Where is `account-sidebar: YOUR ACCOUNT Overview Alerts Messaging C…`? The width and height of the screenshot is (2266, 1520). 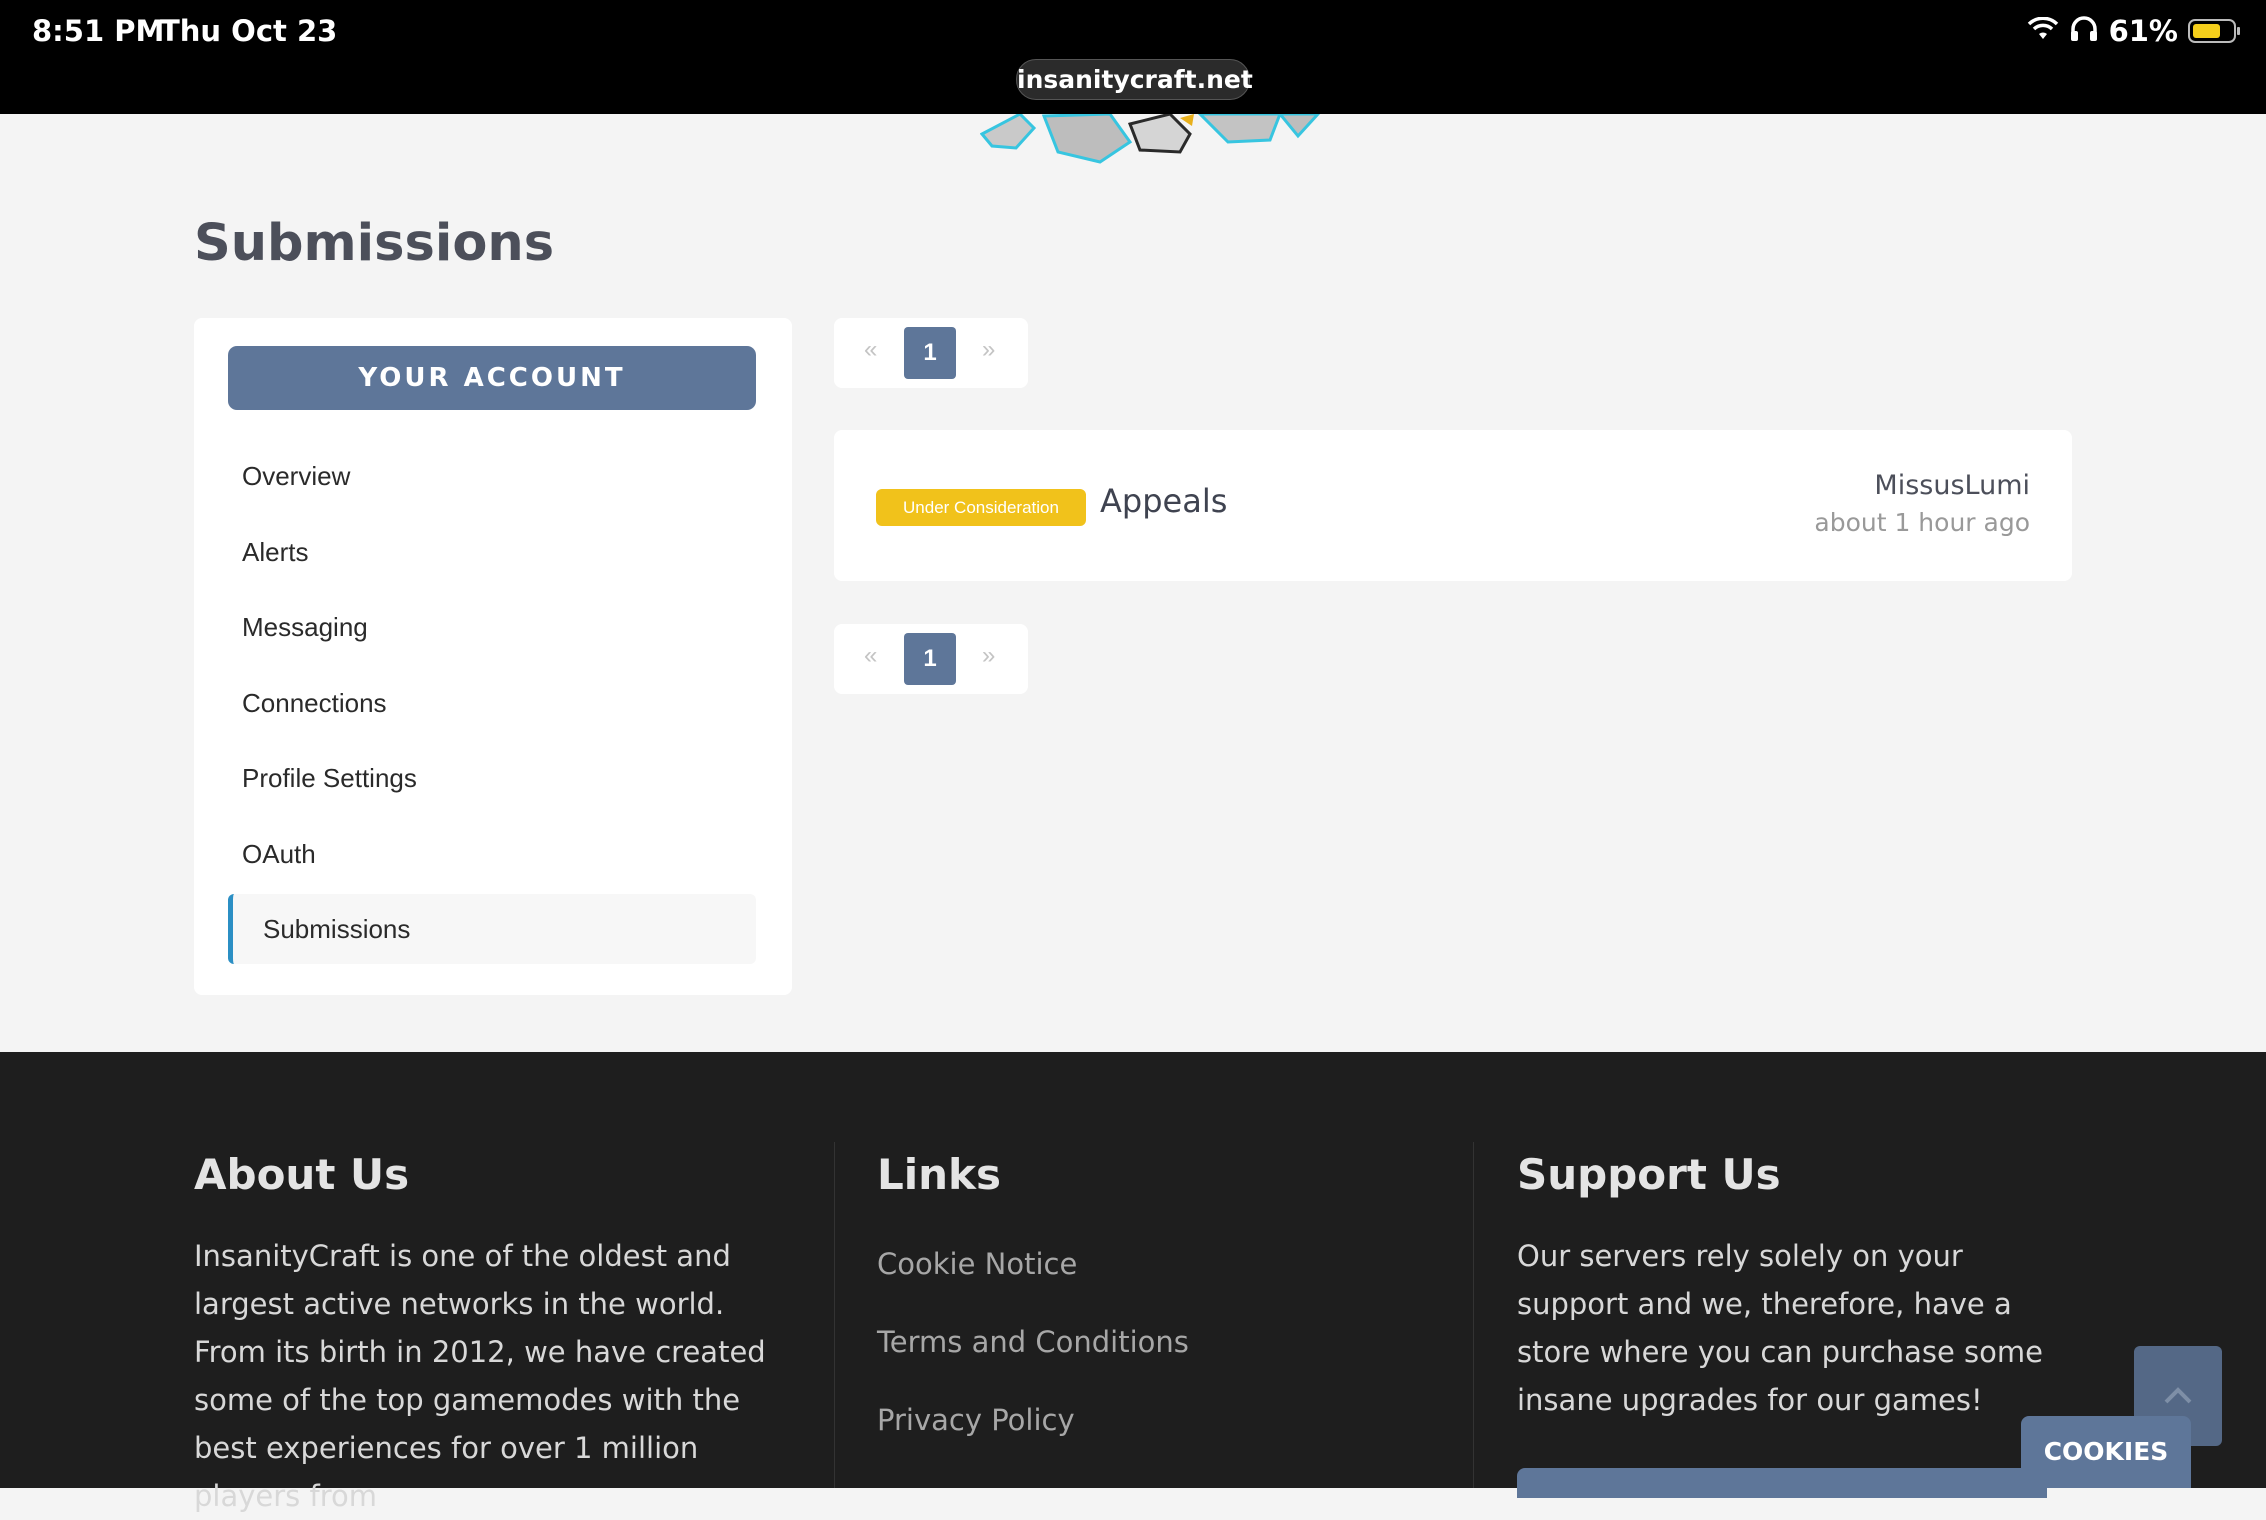
account-sidebar: YOUR ACCOUNT Overview Alerts Messaging C… is located at coordinates (493, 656).